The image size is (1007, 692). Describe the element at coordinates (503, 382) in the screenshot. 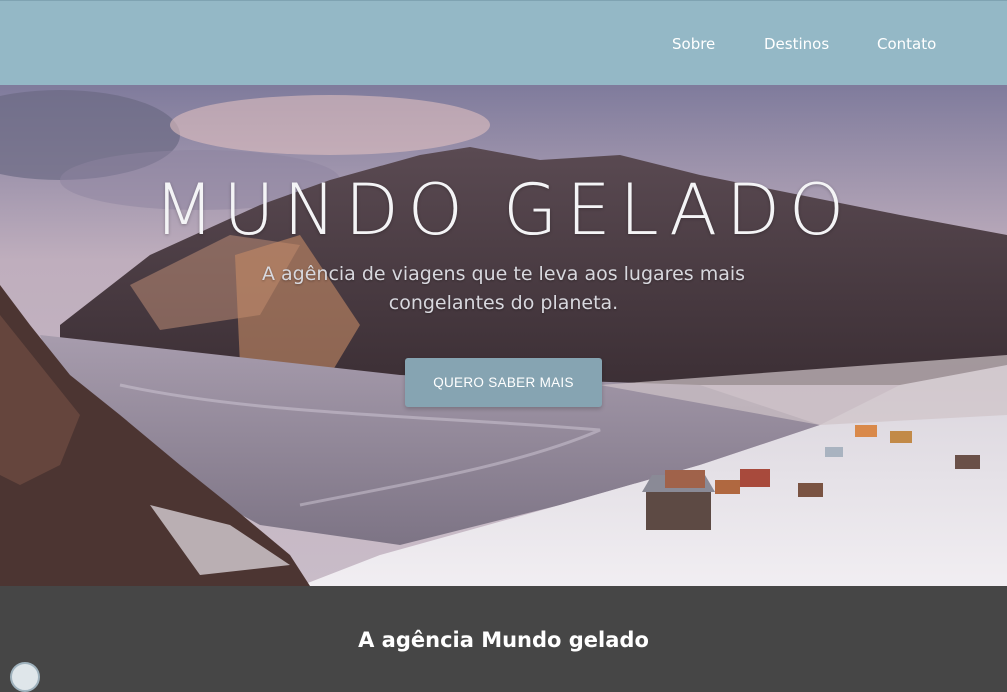

I see `cta-button: QUERO SABER MAIS` at that location.